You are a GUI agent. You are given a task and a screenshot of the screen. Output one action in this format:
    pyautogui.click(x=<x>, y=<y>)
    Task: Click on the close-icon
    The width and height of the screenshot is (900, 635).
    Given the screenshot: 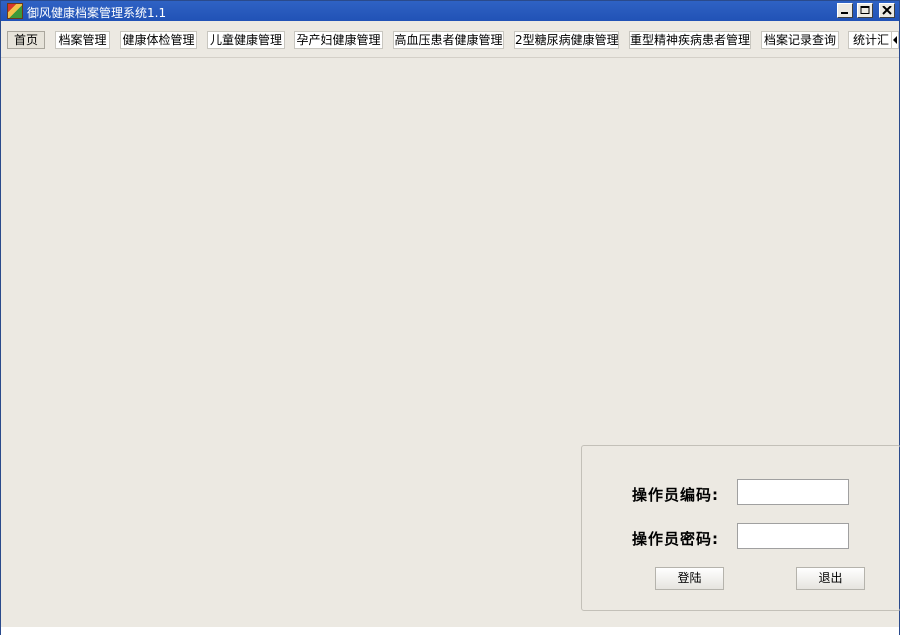 What is the action you would take?
    pyautogui.click(x=887, y=10)
    